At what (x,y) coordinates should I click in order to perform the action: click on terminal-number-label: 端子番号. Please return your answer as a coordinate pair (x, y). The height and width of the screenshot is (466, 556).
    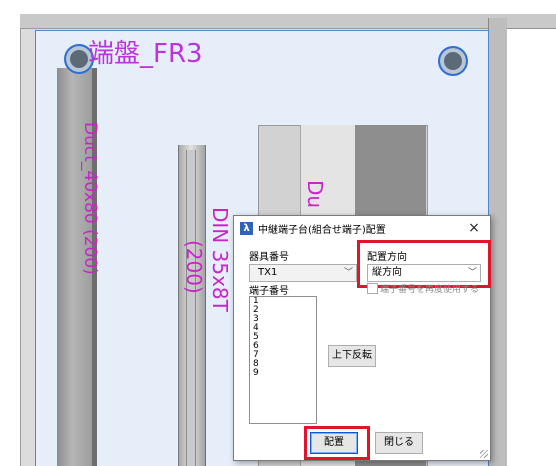
    Looking at the image, I should click on (269, 291).